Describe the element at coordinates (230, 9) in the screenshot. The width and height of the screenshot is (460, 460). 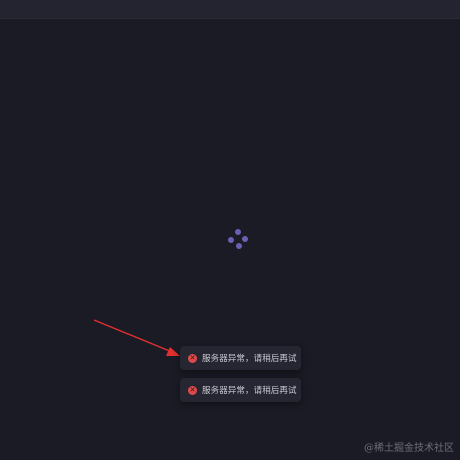
I see `top-bar` at that location.